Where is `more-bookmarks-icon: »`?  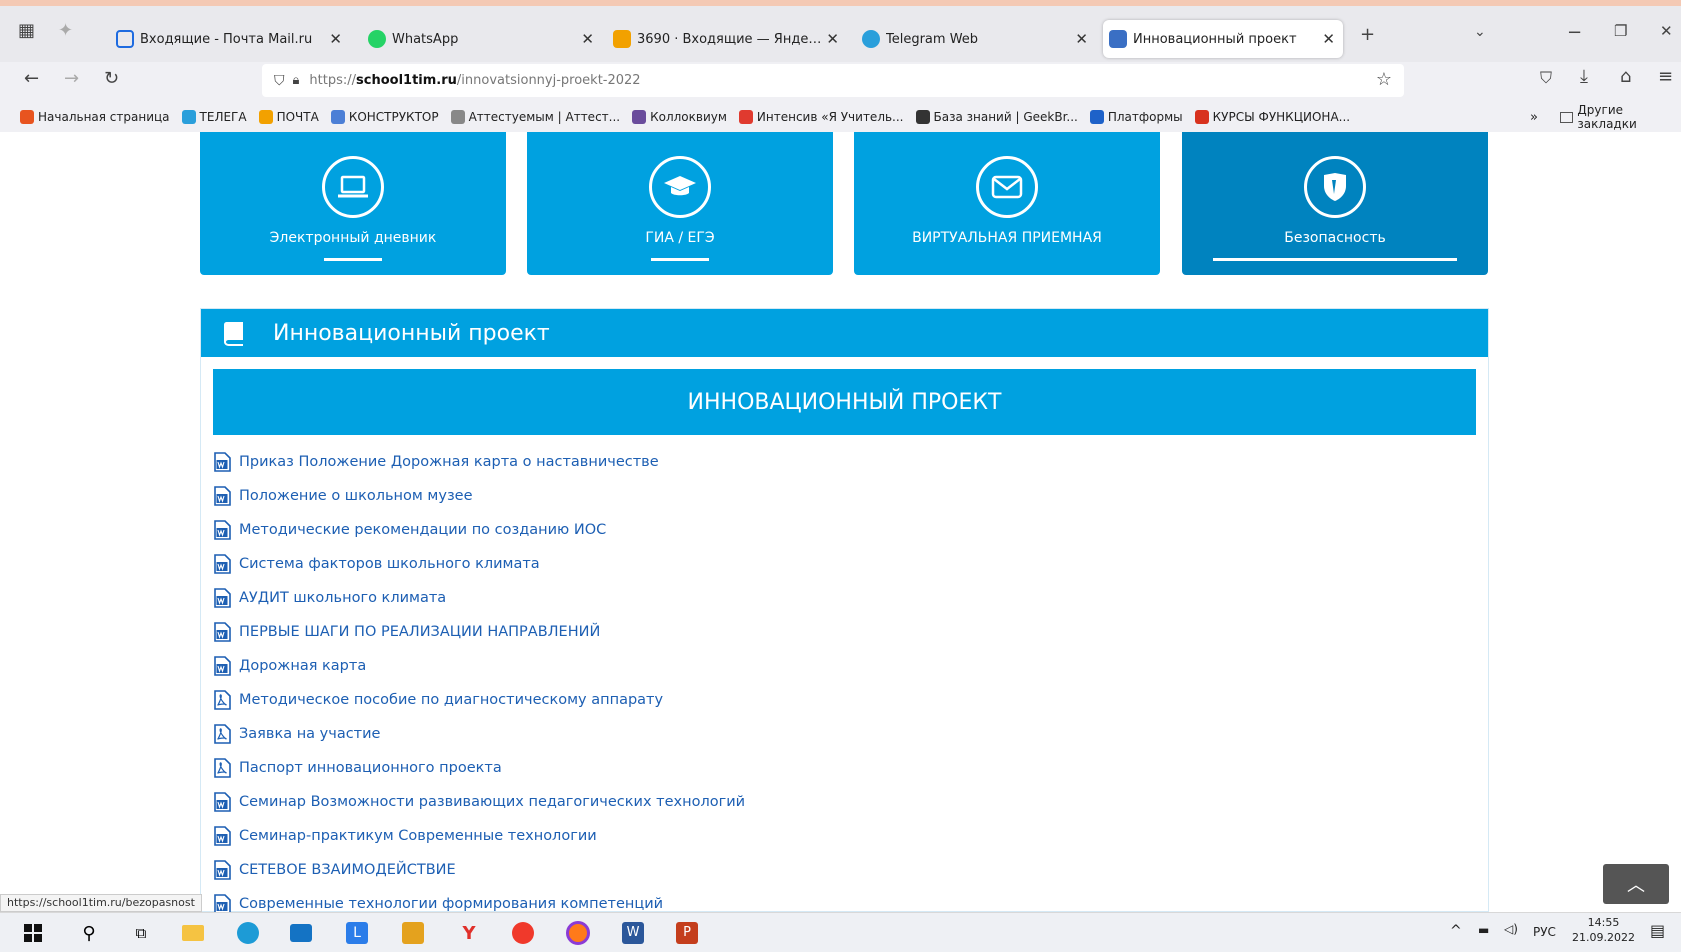 more-bookmarks-icon: » is located at coordinates (1534, 117).